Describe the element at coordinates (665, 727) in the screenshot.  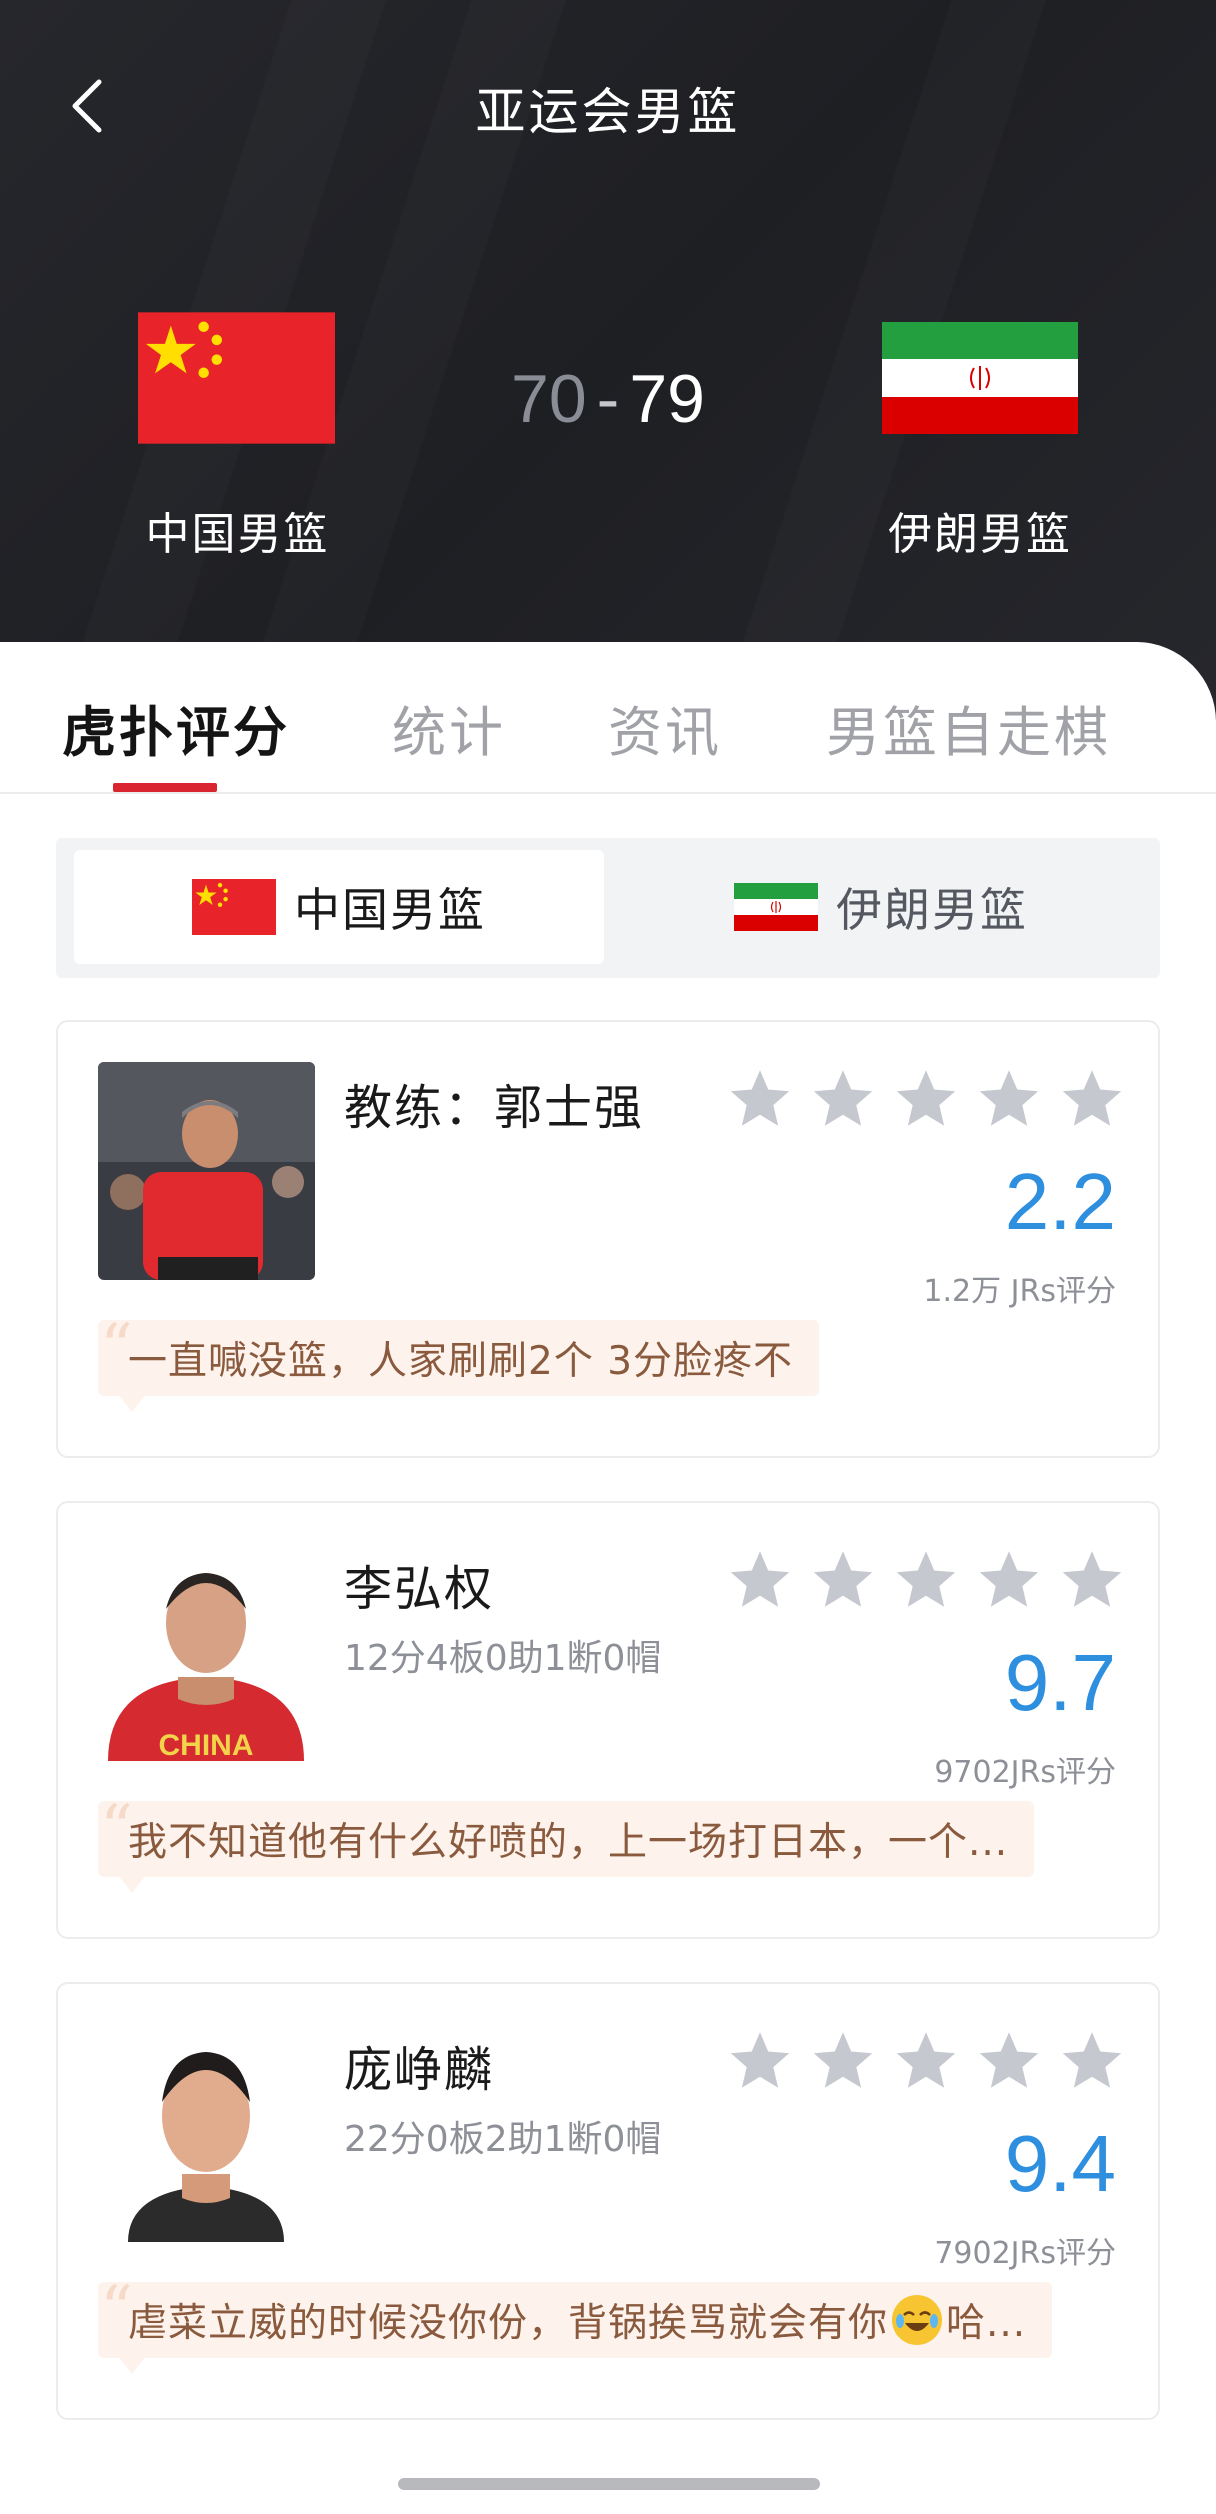
I see `tab-news: 资讯` at that location.